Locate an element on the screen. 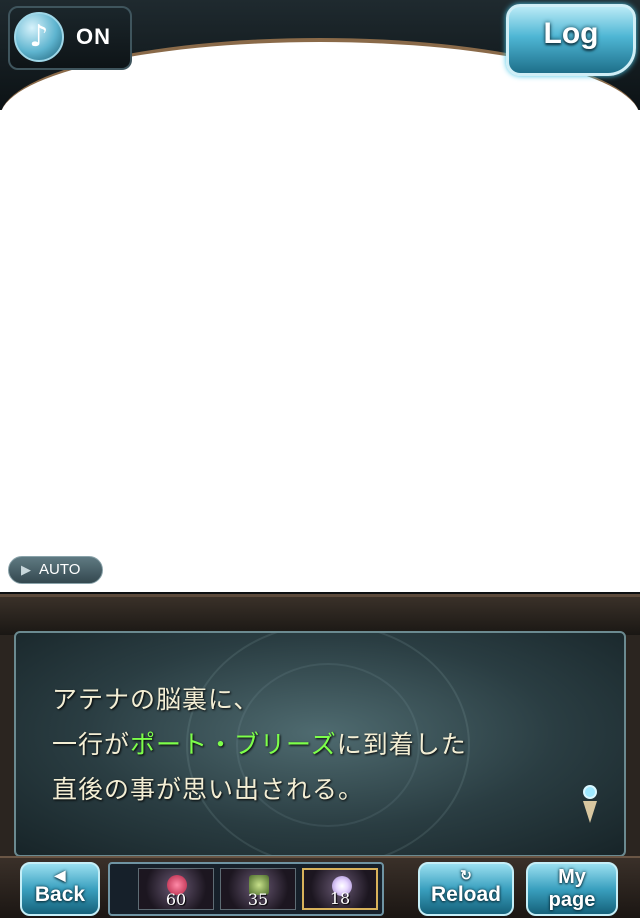  log-button: Log is located at coordinates (571, 40).